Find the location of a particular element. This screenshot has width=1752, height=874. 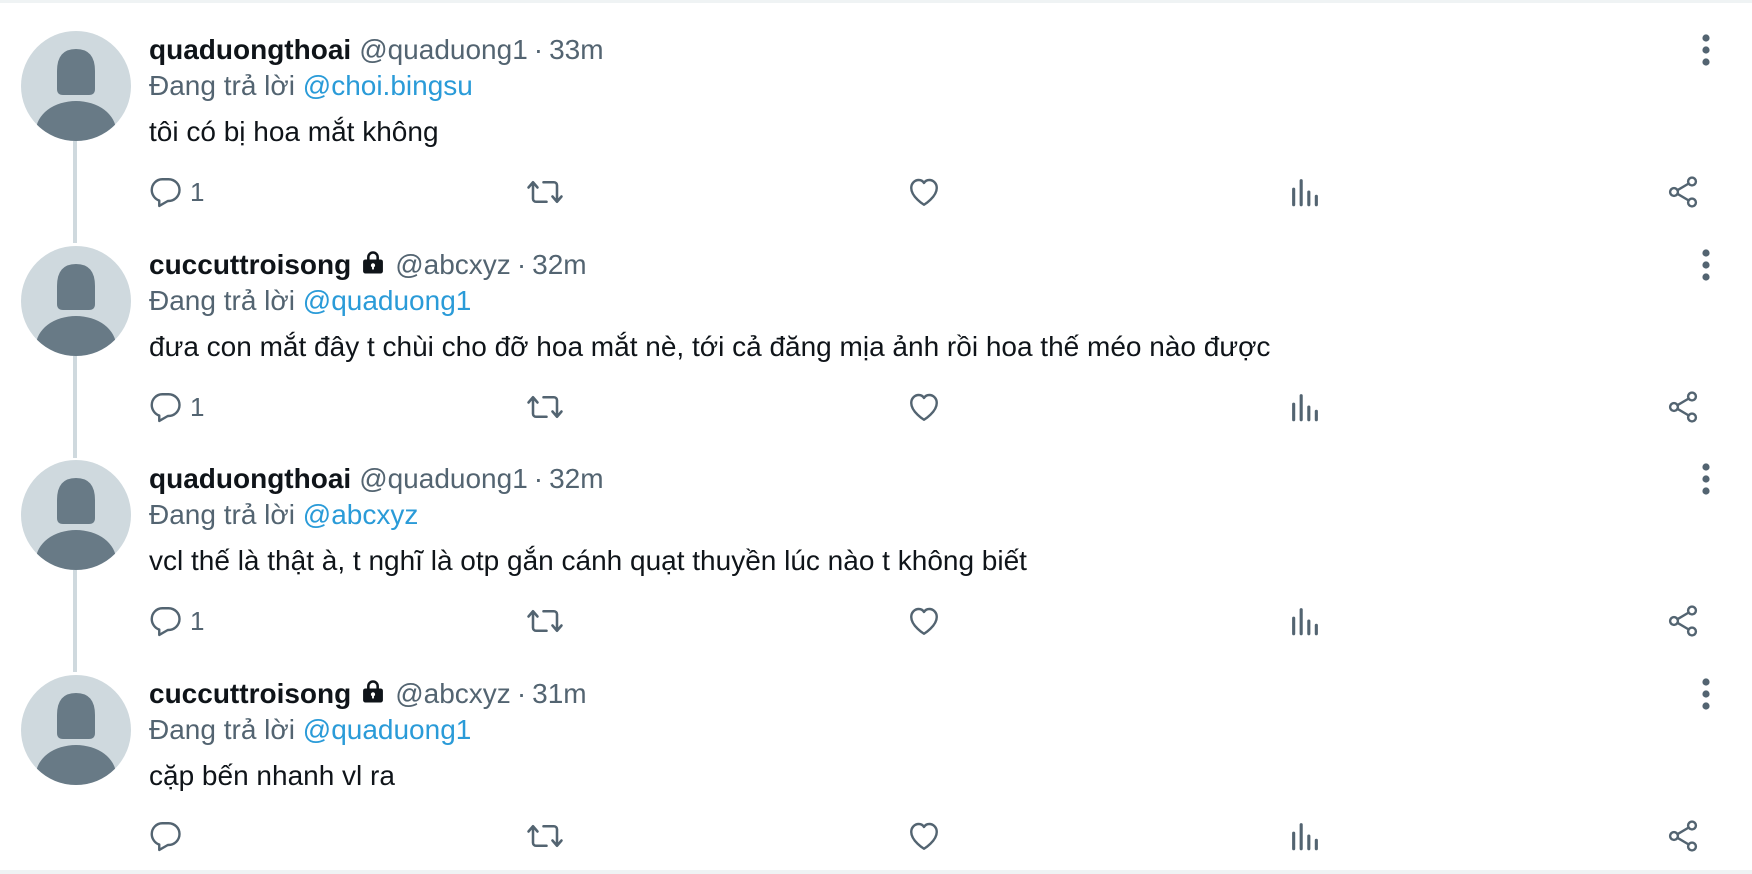

tweet-header: cuccuttroisong @abcxyz · 31m is located at coordinates (368, 695).